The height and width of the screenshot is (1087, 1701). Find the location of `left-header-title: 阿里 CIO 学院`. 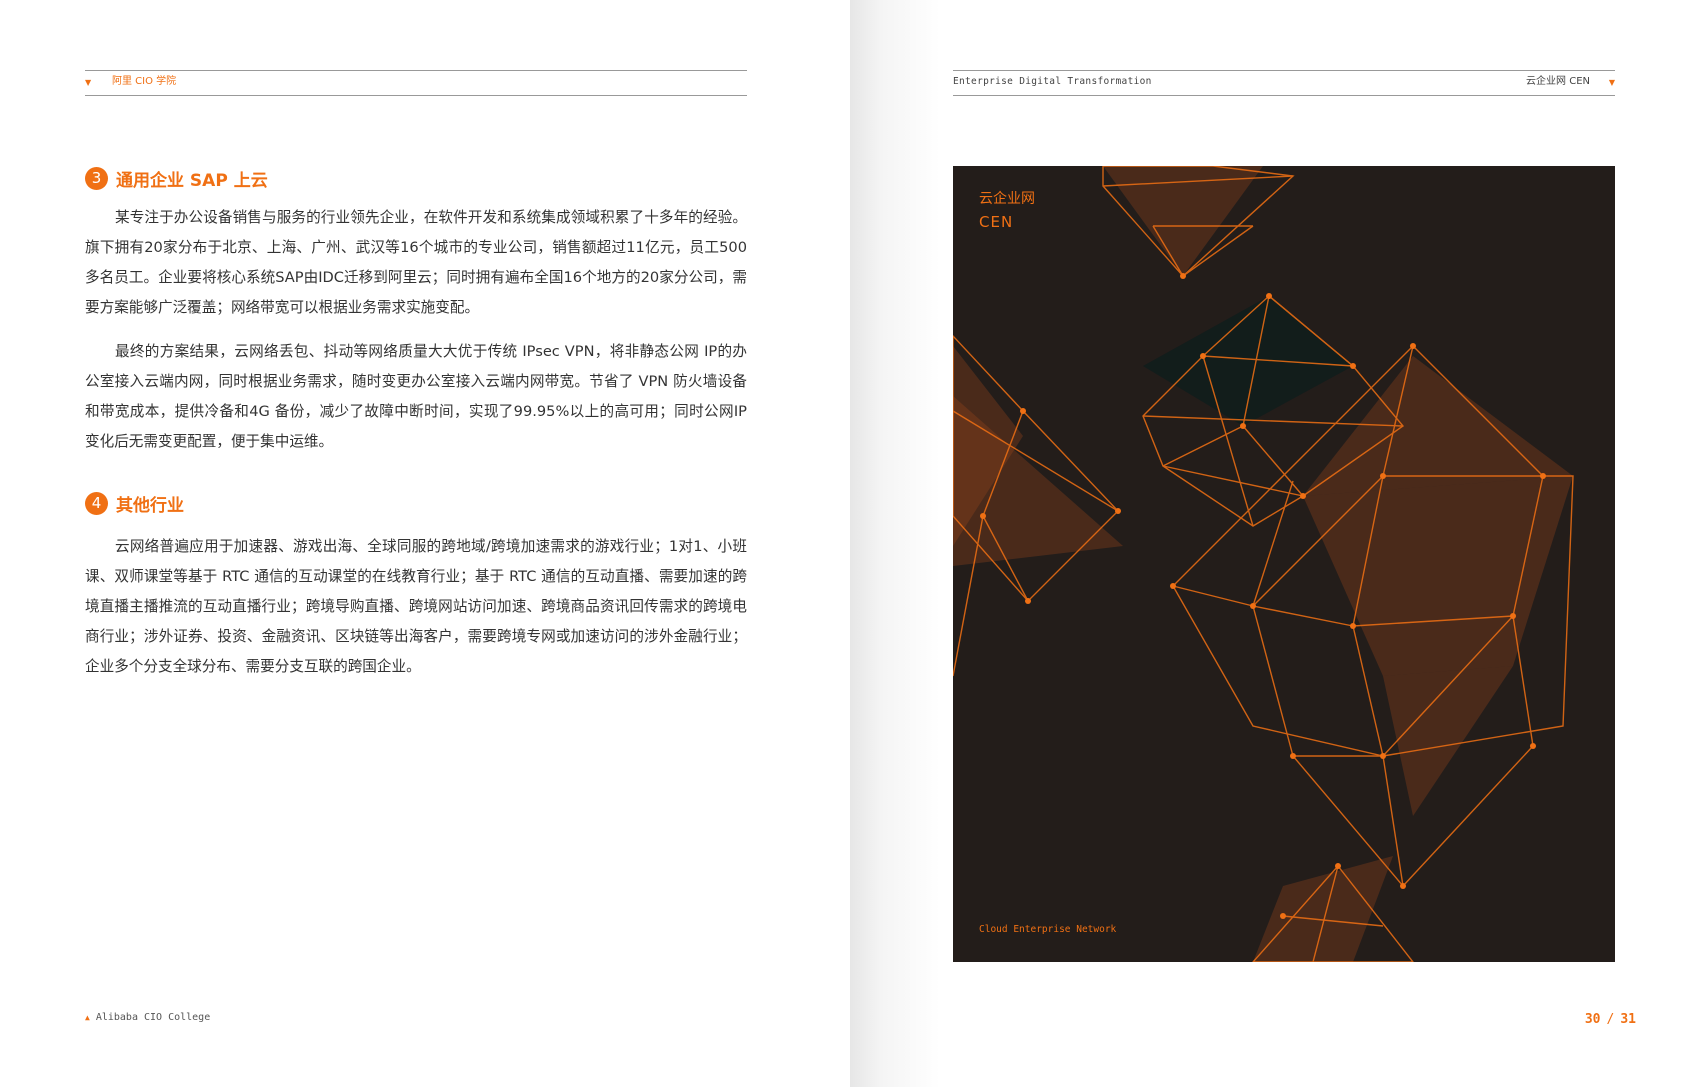

left-header-title: 阿里 CIO 学院 is located at coordinates (144, 81).